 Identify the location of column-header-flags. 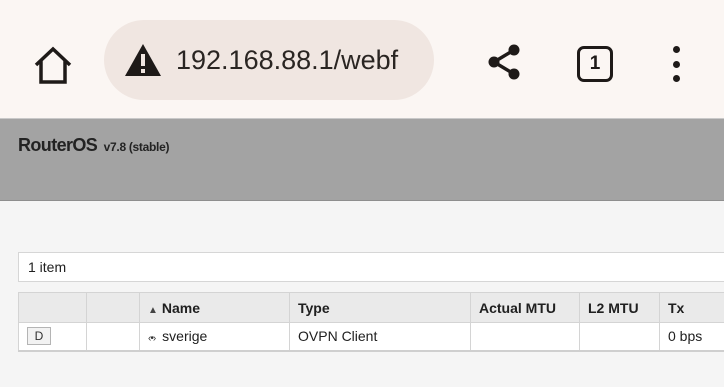
(52, 307).